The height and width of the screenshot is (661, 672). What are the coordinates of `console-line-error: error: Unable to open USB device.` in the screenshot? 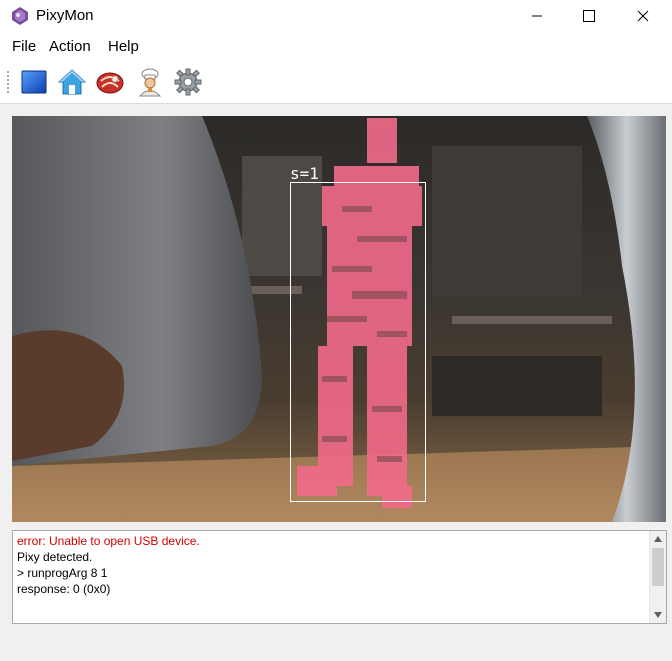 It's located at (108, 541).